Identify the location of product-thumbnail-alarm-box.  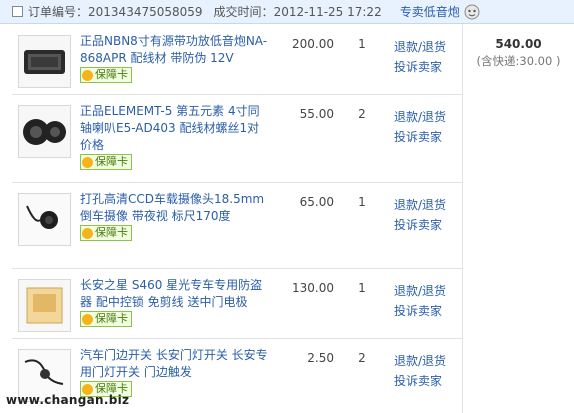
(44, 305).